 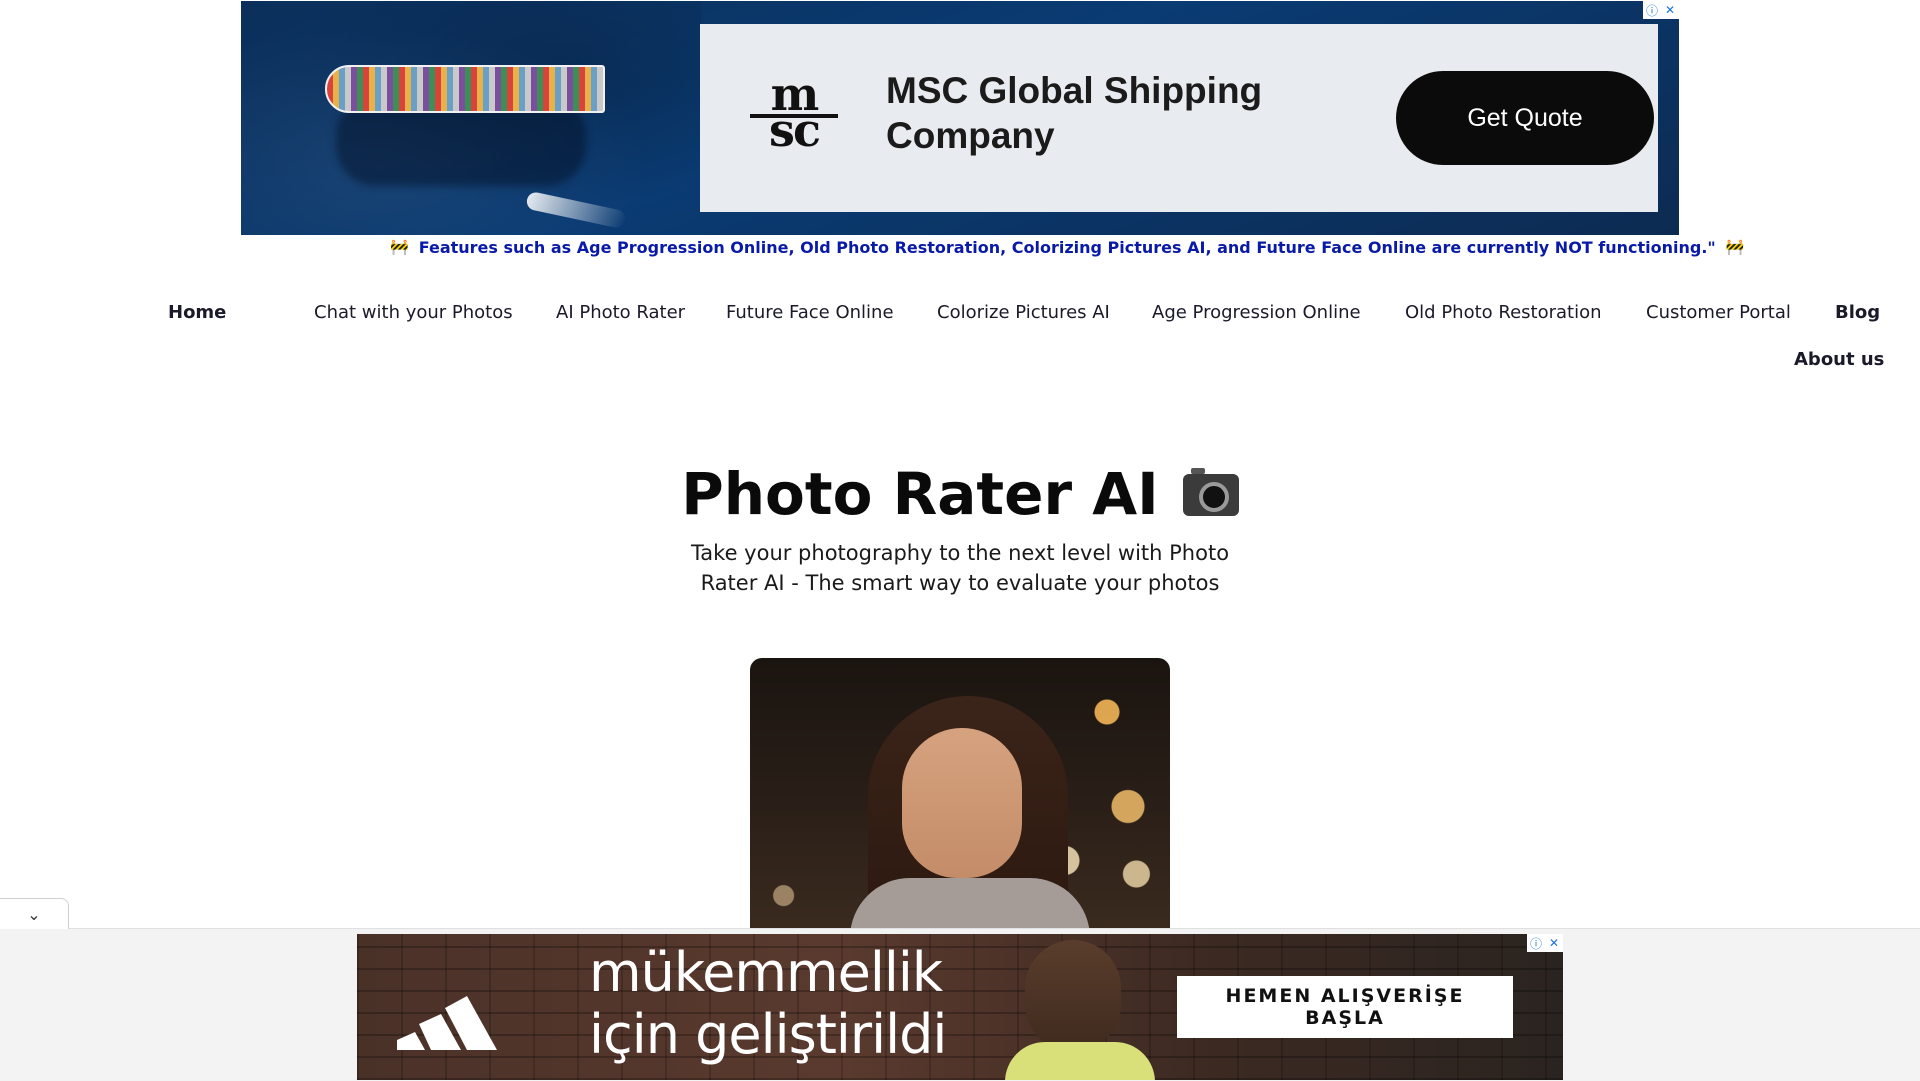 I want to click on bottom-ad-choices: ⓘ ✕, so click(x=1545, y=943).